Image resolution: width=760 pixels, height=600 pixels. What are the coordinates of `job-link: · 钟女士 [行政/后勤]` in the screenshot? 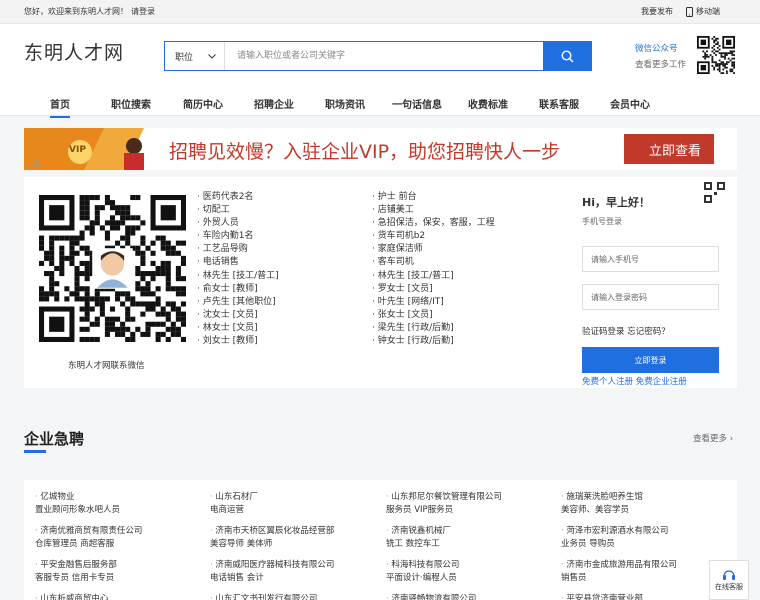 It's located at (433, 341).